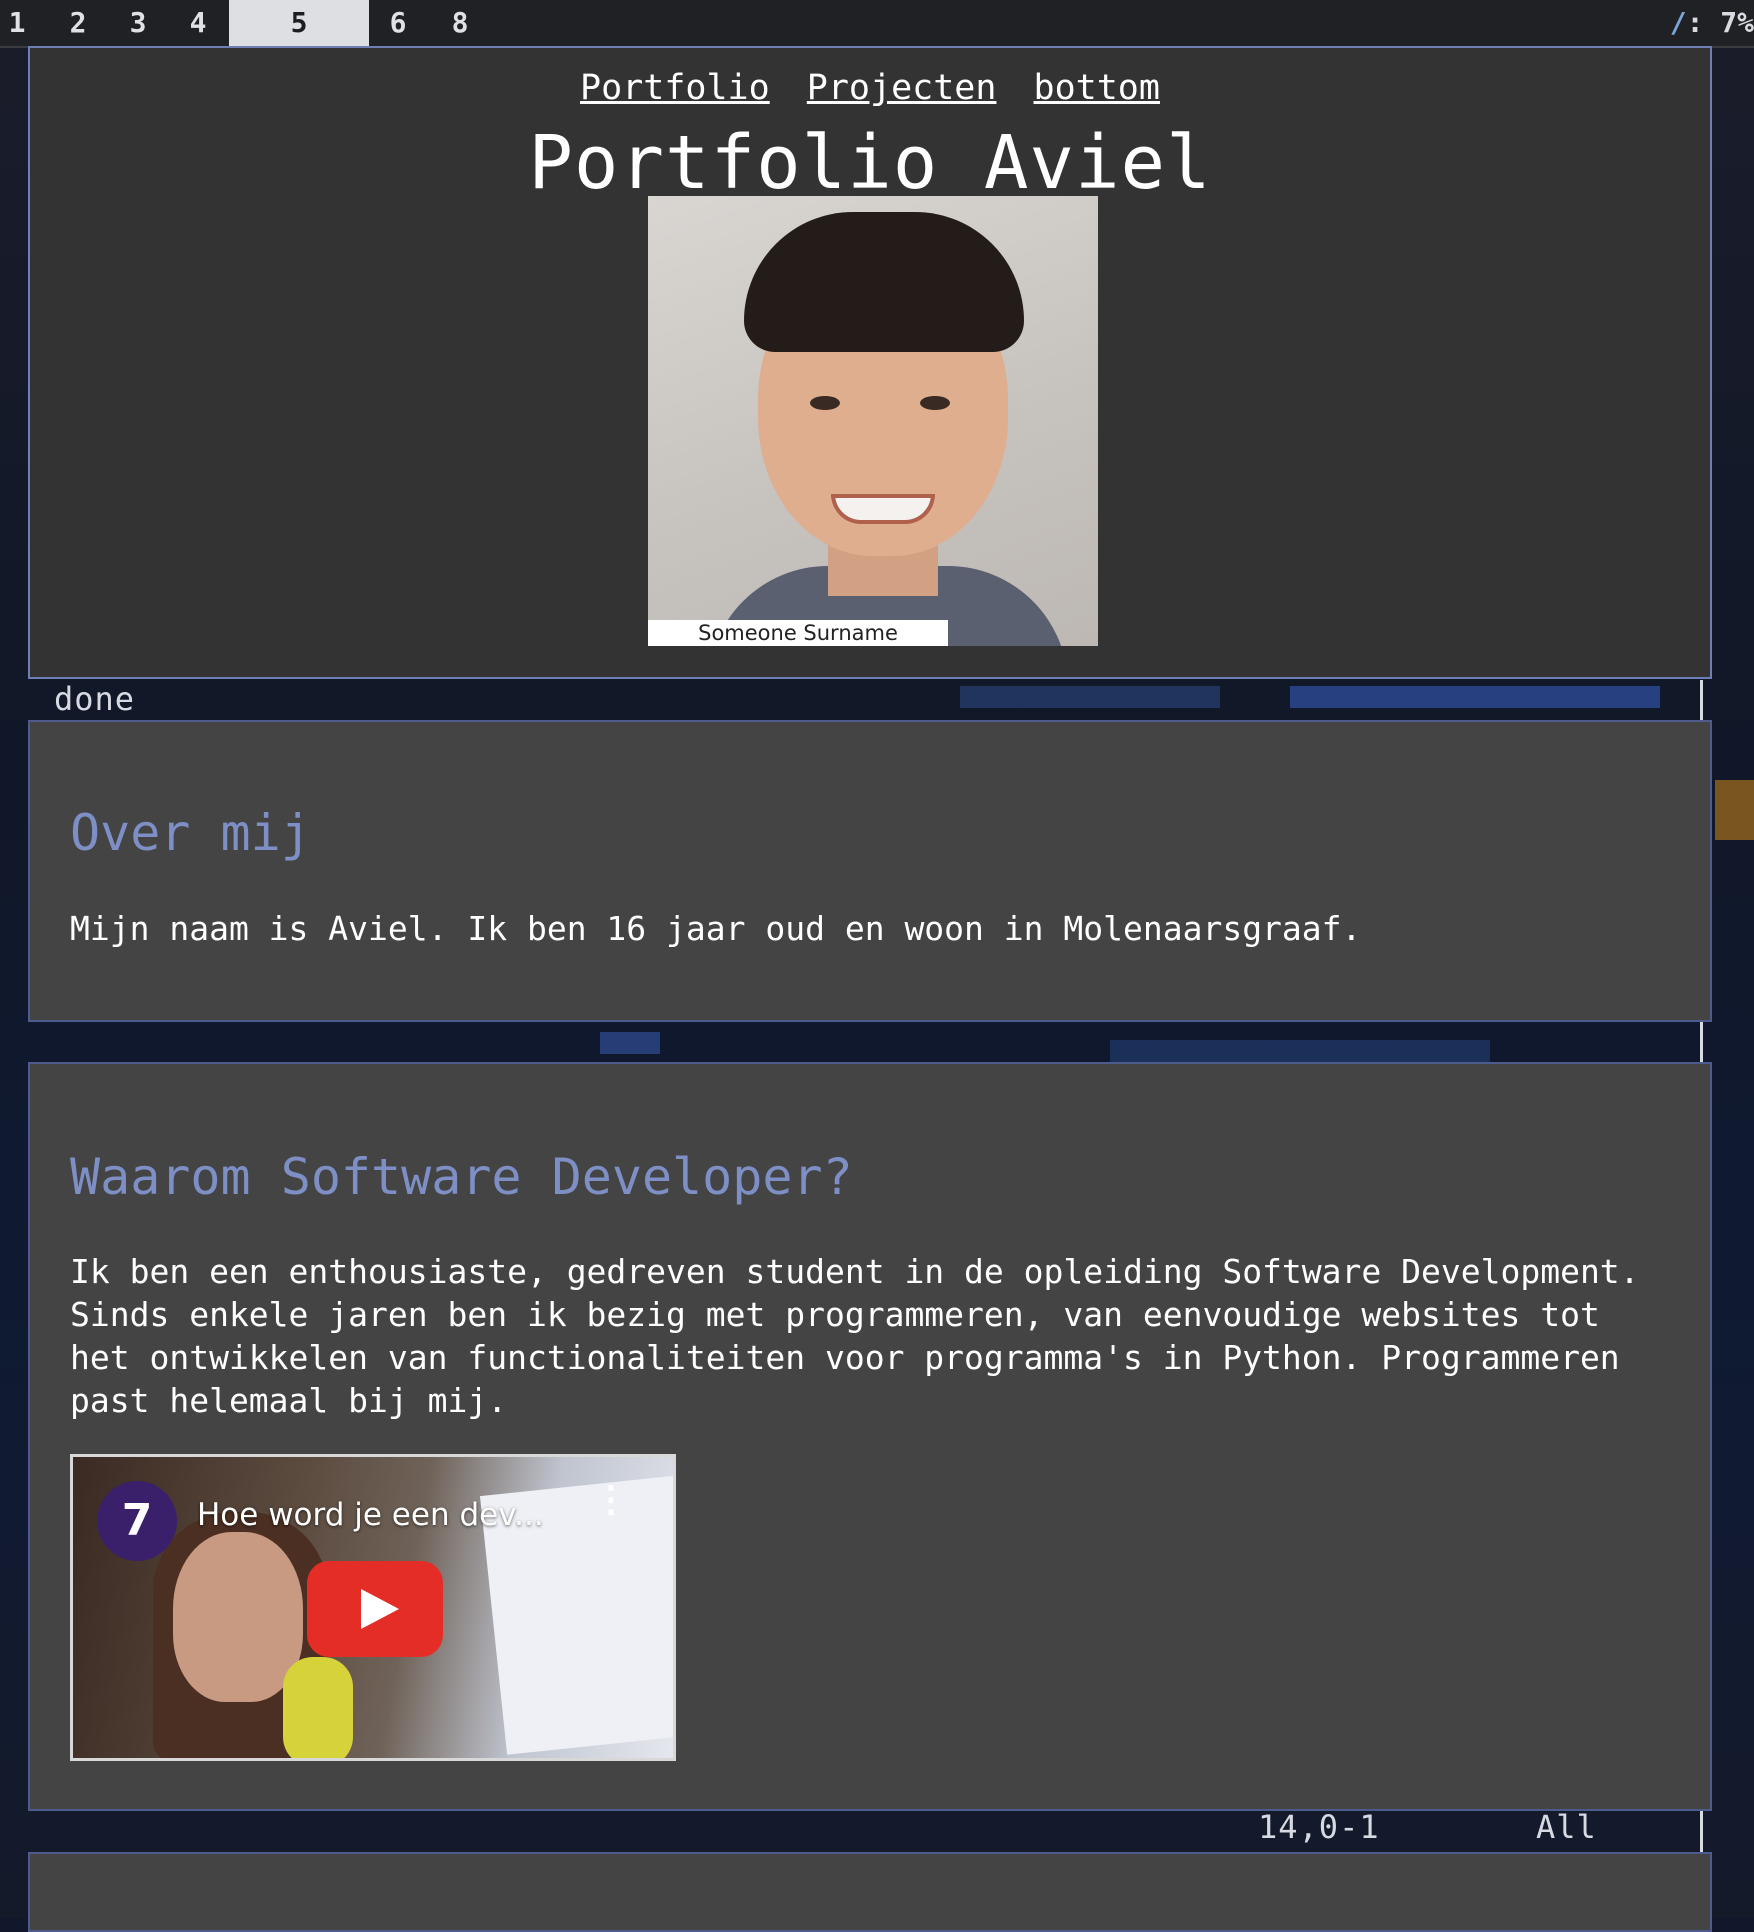 Image resolution: width=1754 pixels, height=1932 pixels. I want to click on status-slash: /, so click(1678, 22).